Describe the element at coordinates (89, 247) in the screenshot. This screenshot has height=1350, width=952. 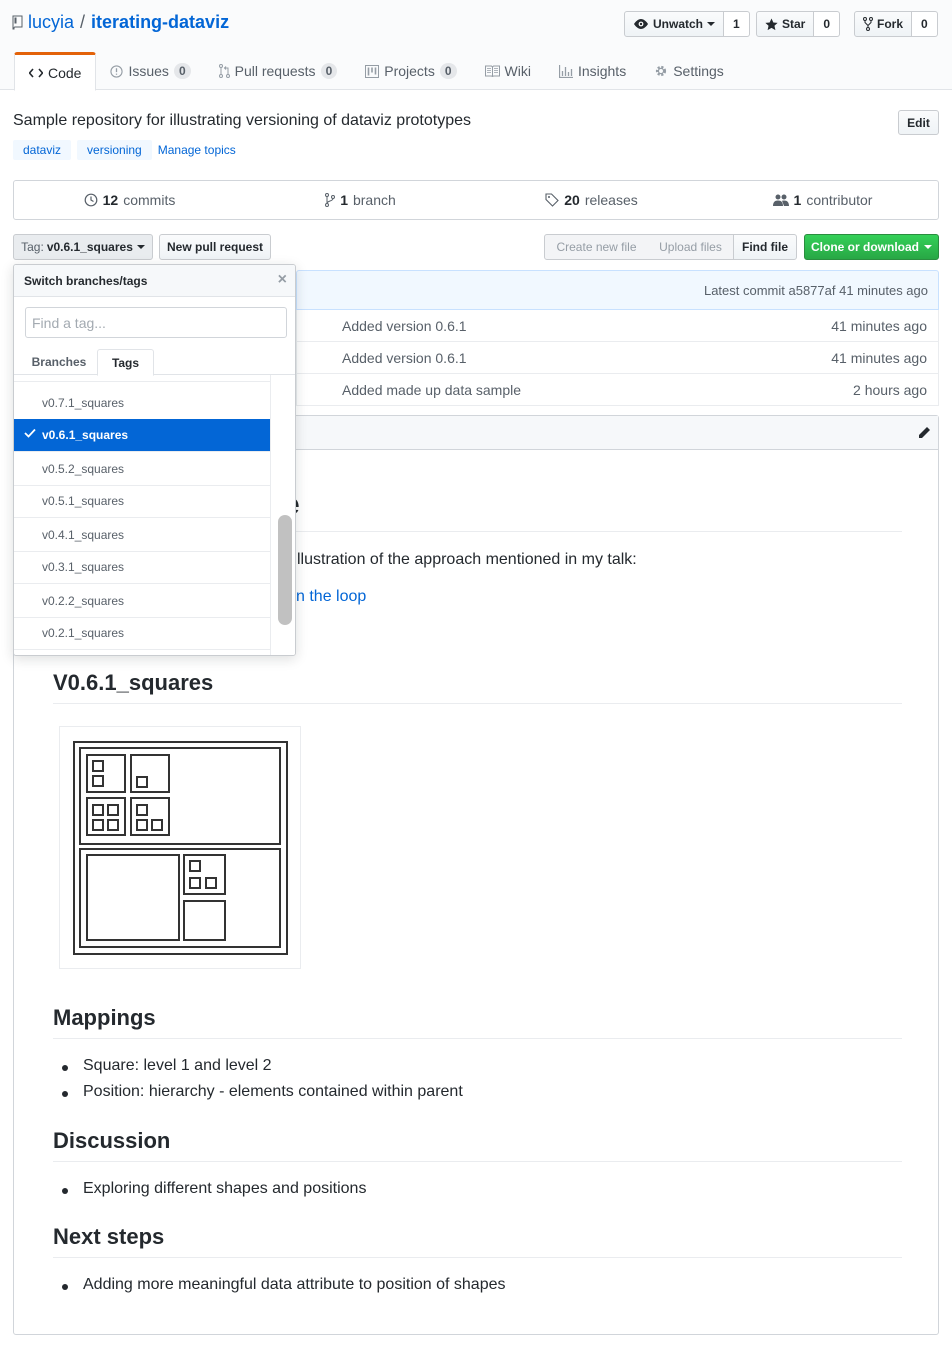
I see `current-tag: v0.6.1_squares` at that location.